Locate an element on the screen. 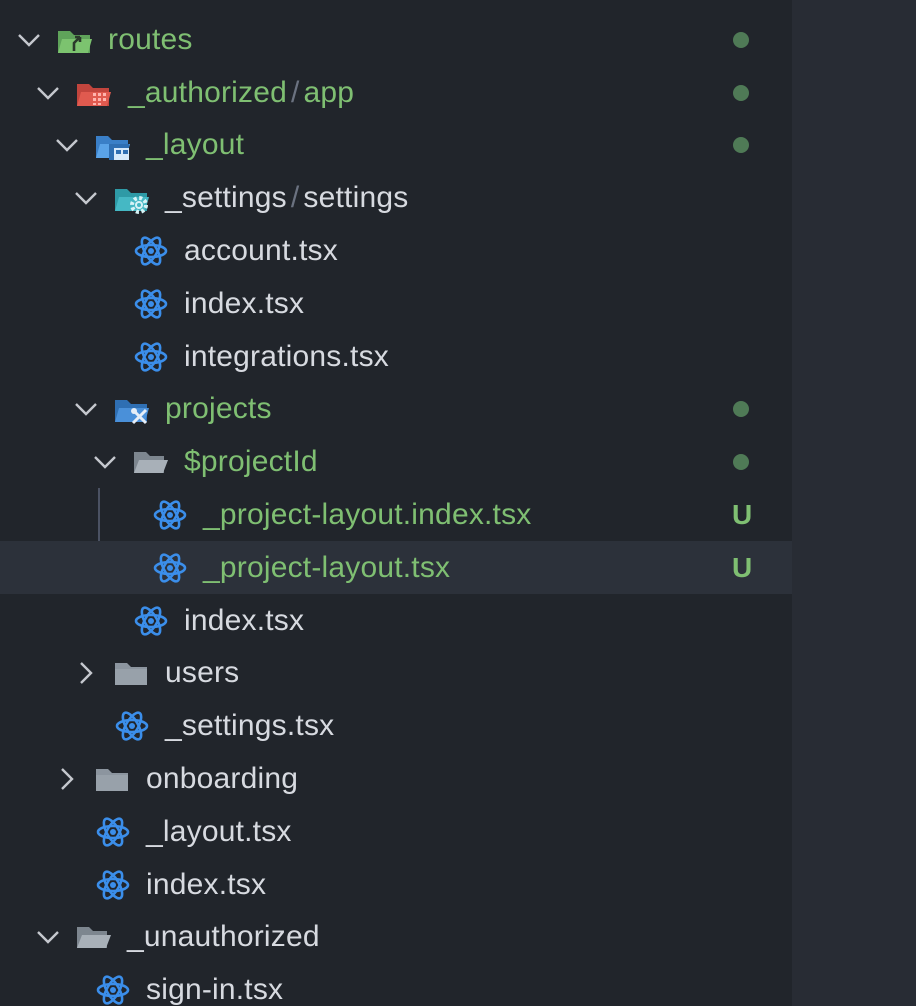  folder-settings-icon is located at coordinates (132, 201).